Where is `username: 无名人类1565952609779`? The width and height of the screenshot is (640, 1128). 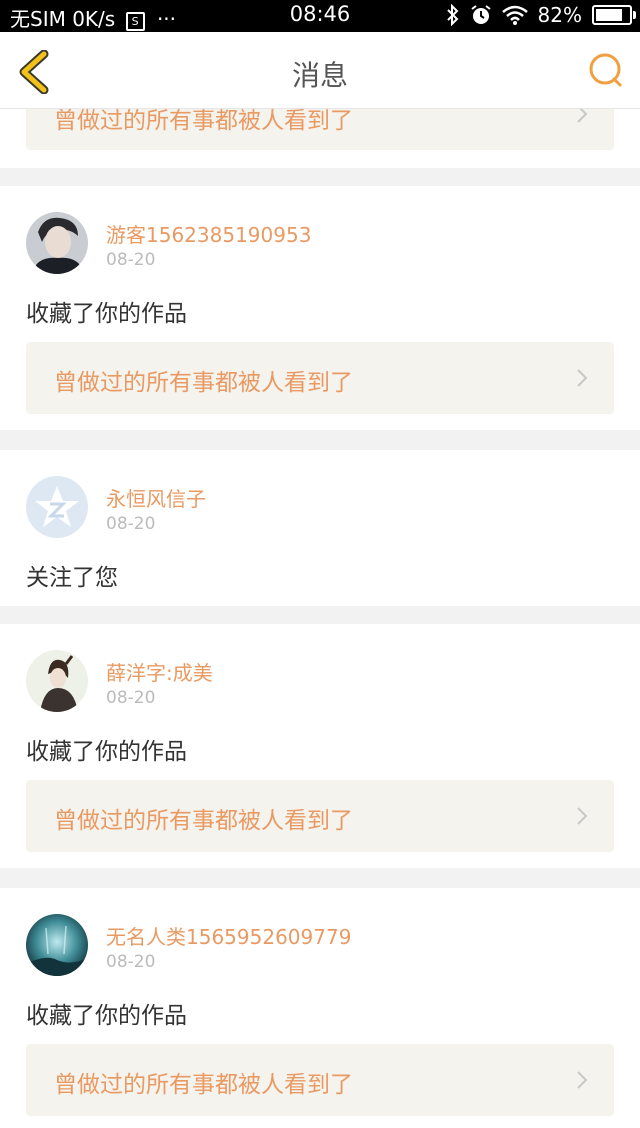
username: 无名人类1565952609779 is located at coordinates (228, 935).